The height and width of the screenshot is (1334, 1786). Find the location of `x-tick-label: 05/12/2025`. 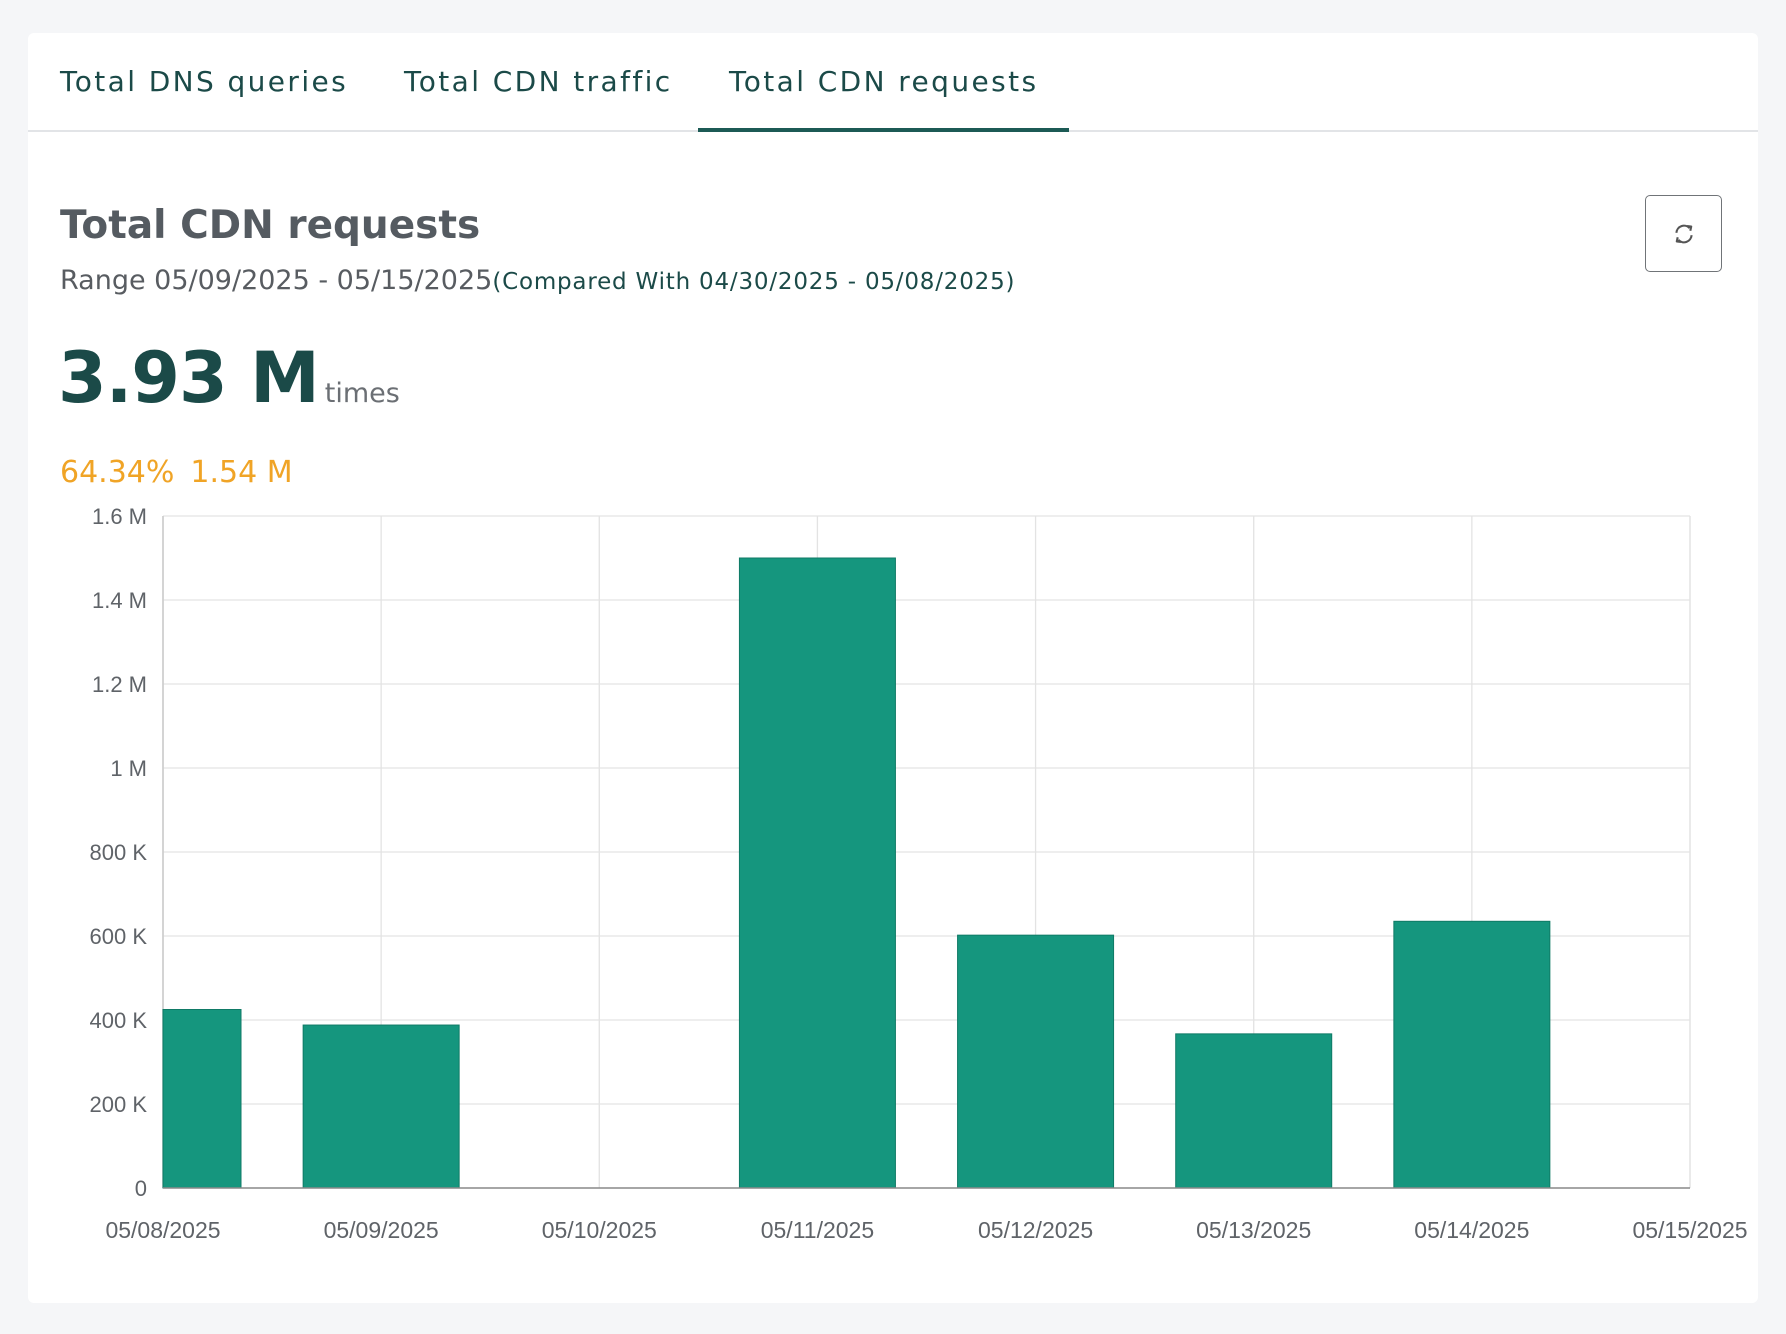

x-tick-label: 05/12/2025 is located at coordinates (1035, 1230).